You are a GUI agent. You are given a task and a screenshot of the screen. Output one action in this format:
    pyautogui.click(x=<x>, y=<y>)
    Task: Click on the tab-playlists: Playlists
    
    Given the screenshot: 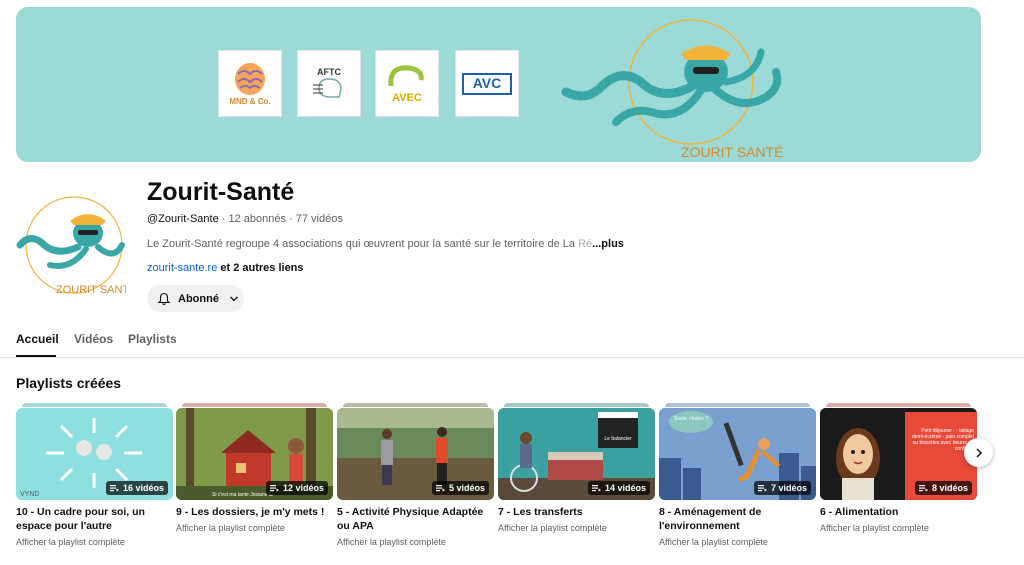 What is the action you would take?
    pyautogui.click(x=152, y=339)
    